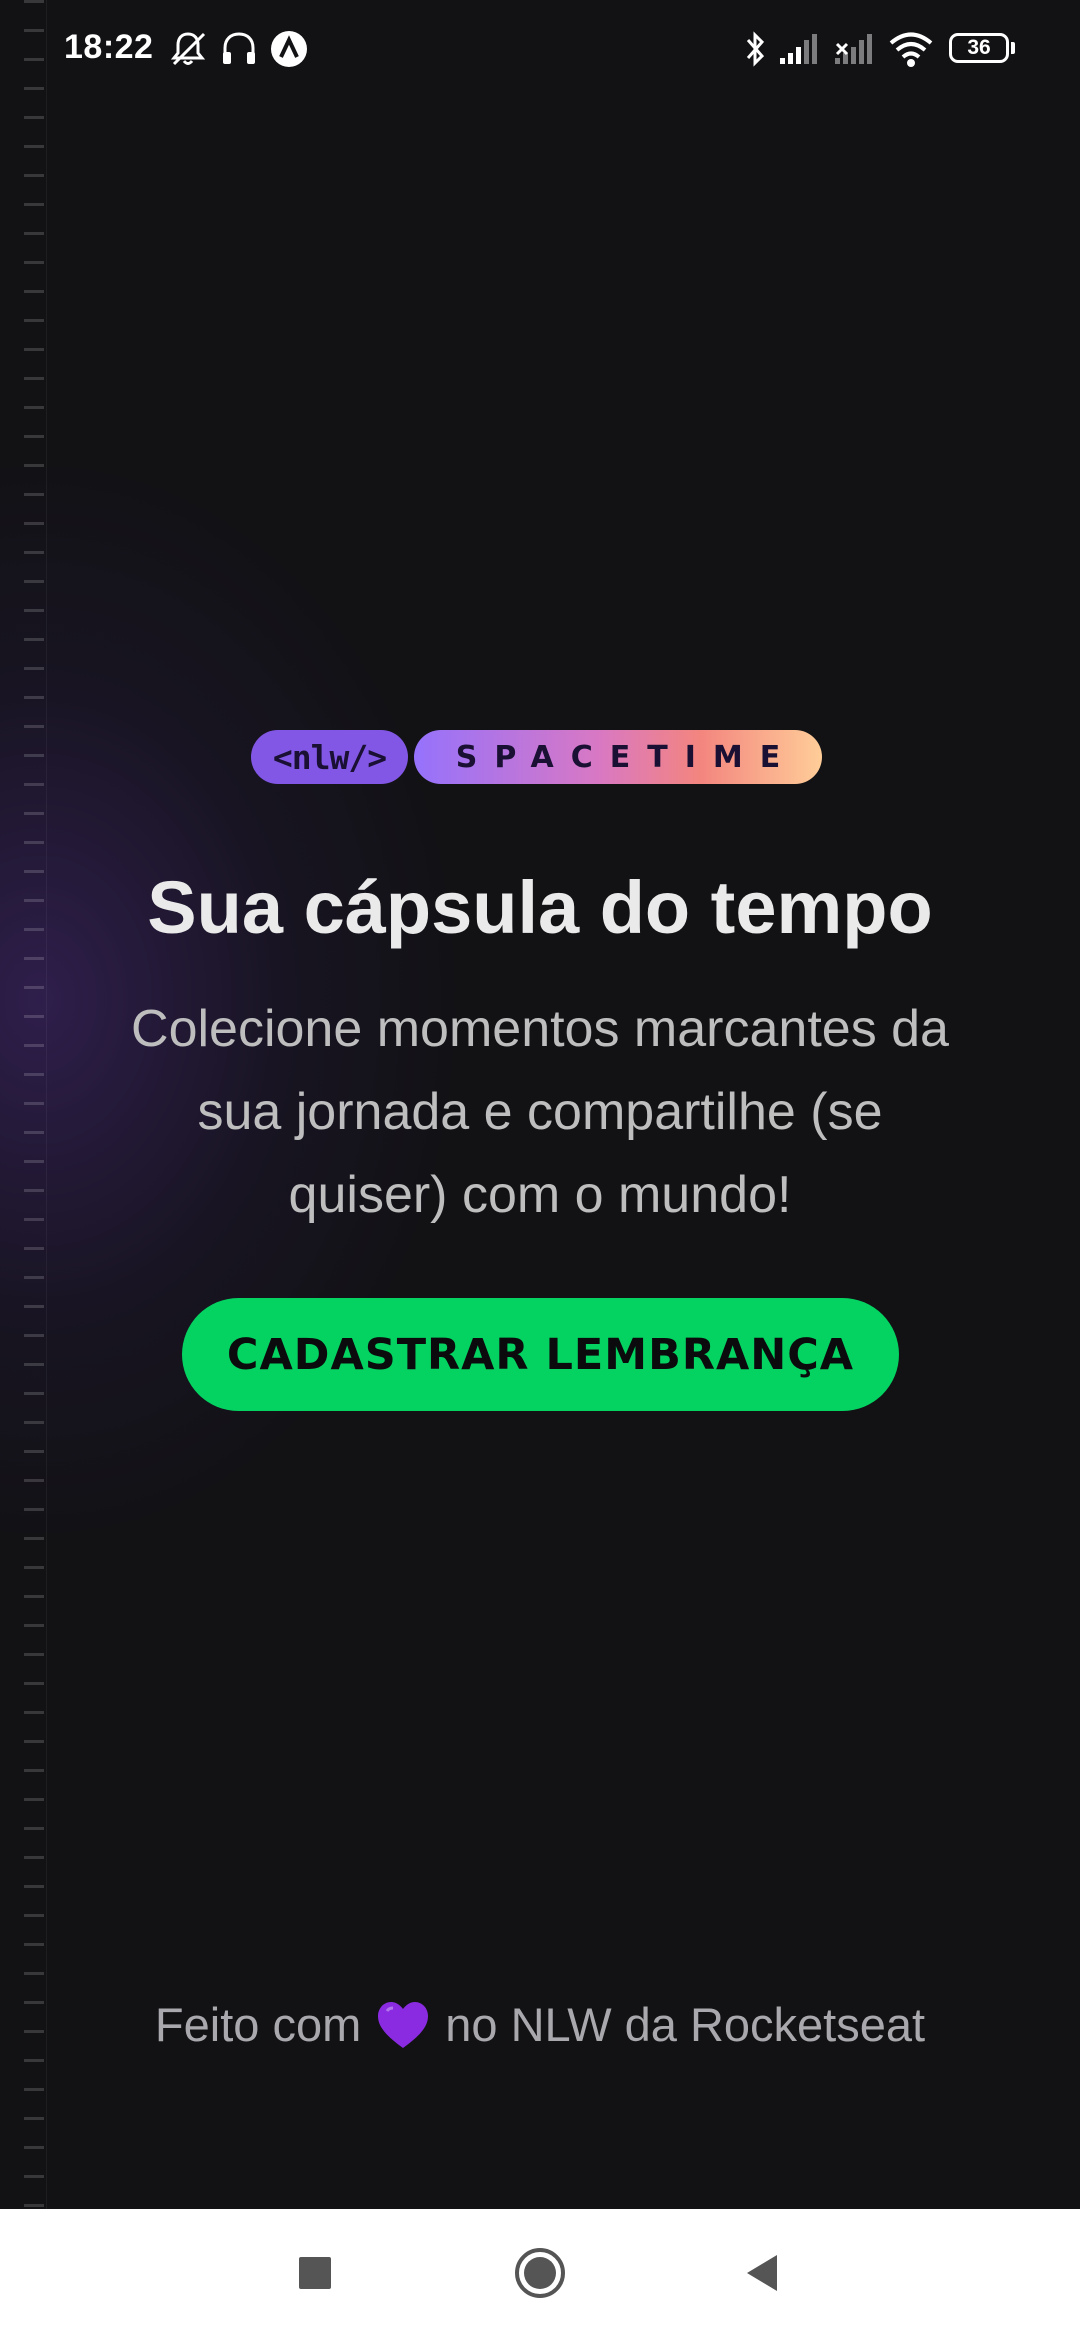  What do you see at coordinates (403, 2025) in the screenshot?
I see `purple-heart-icon` at bounding box center [403, 2025].